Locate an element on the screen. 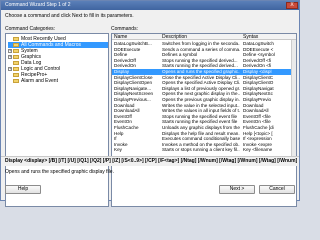 Image resolution: width=320 pixels, height=240 pixels. close-icon: X is located at coordinates (292, 5).